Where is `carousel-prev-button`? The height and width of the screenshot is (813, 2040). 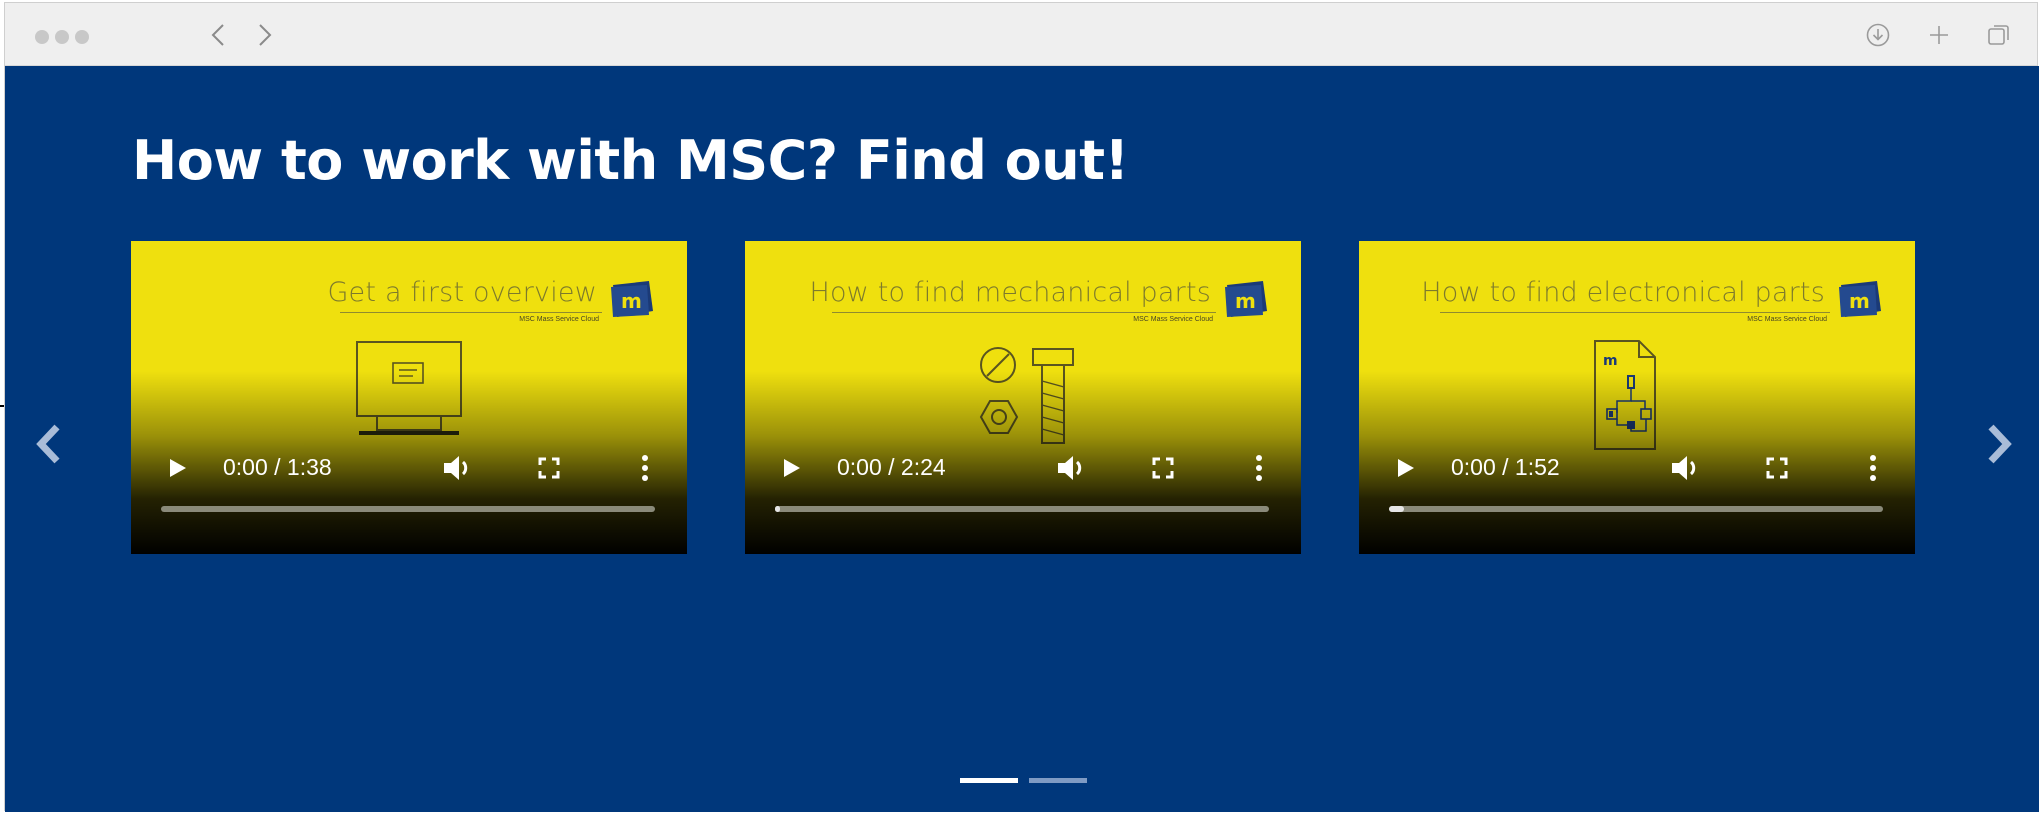 carousel-prev-button is located at coordinates (49, 444).